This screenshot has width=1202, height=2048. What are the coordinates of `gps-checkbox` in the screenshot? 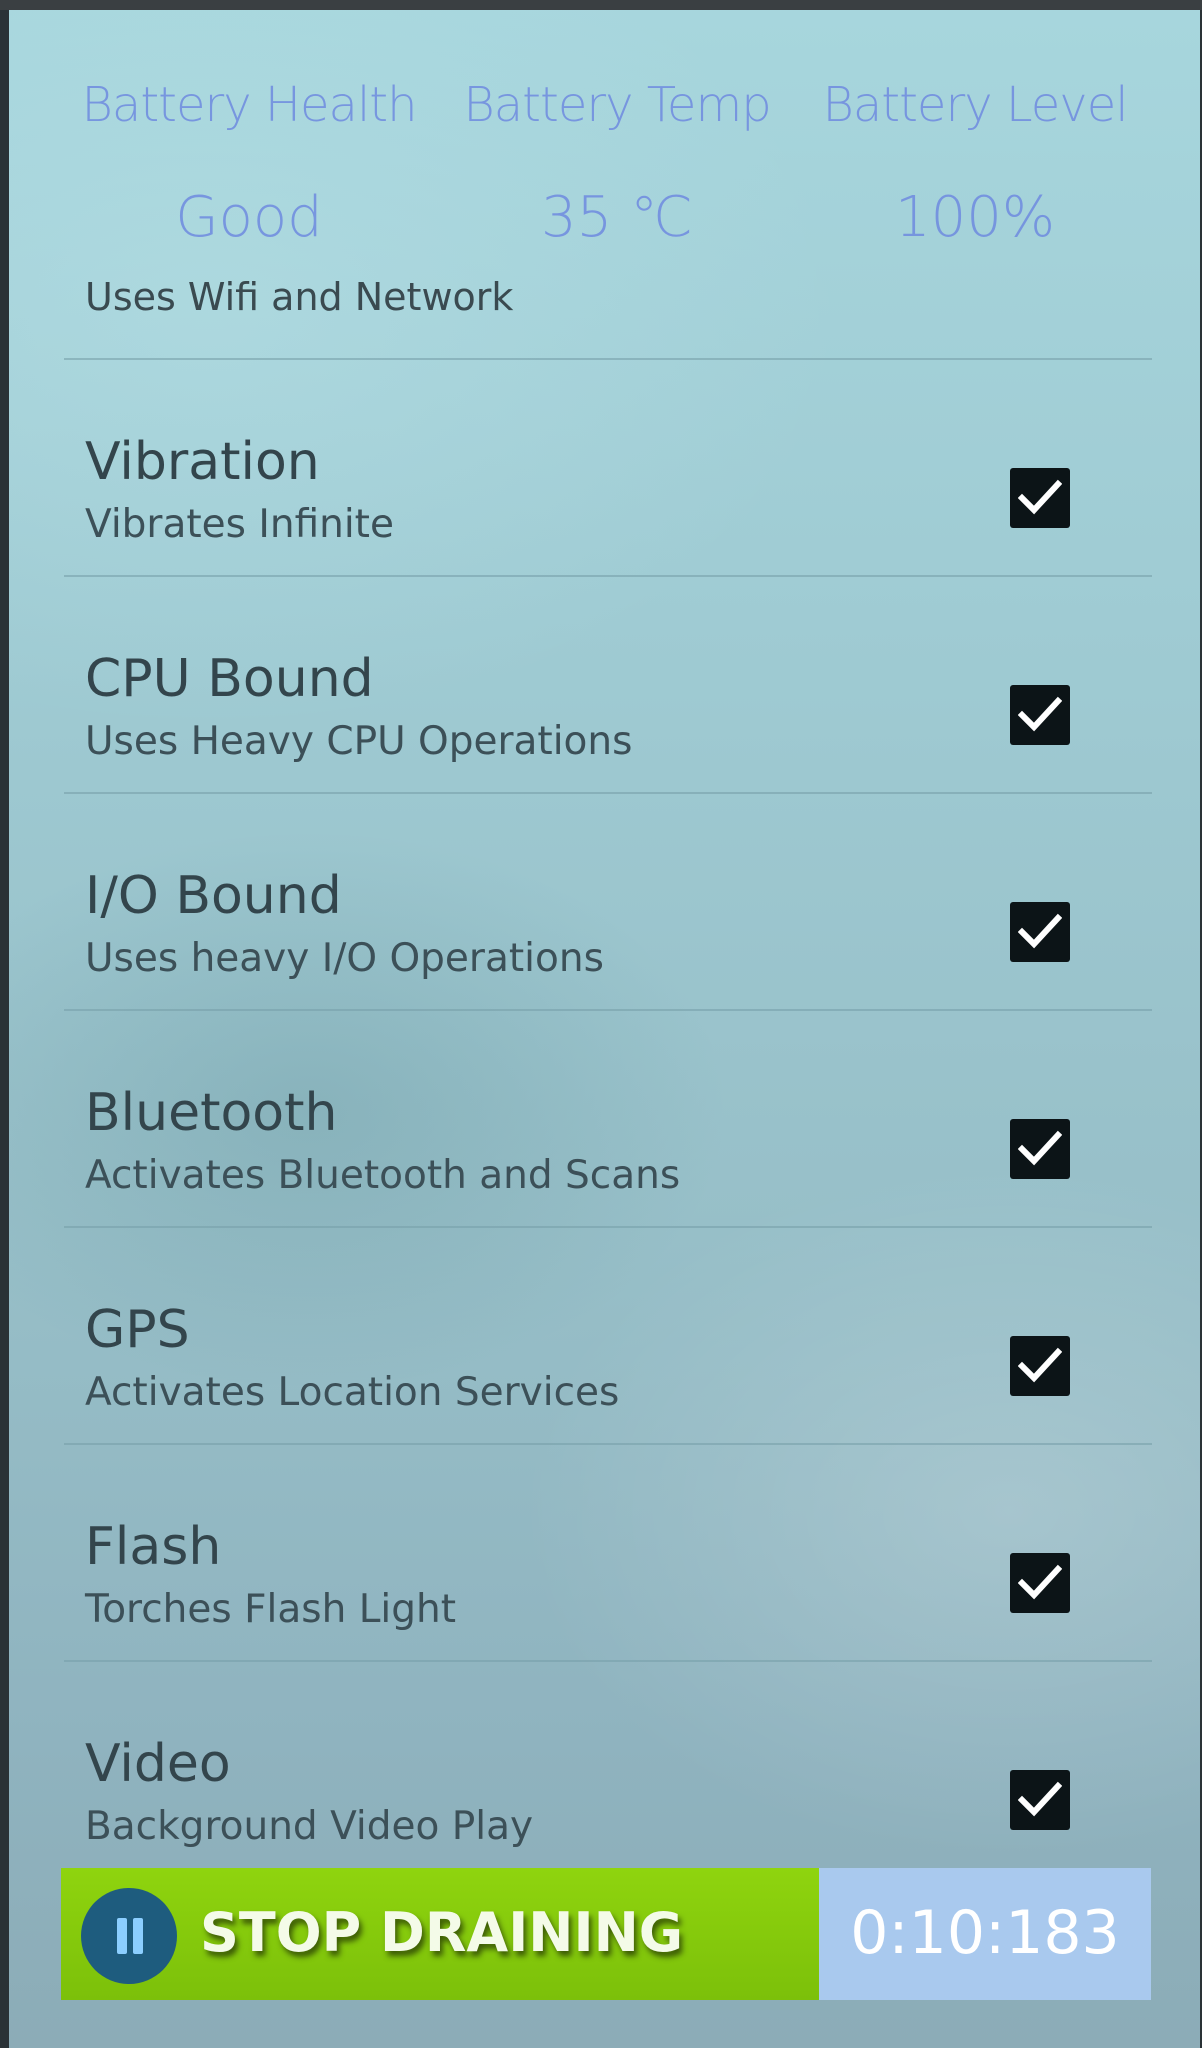 It's located at (1040, 1366).